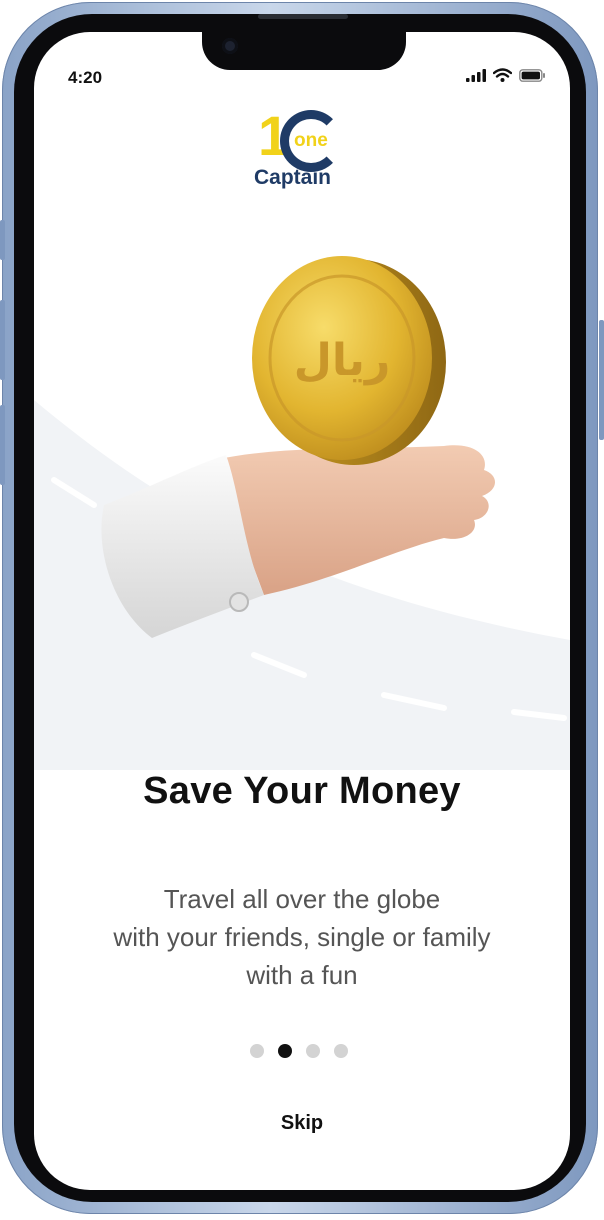 The image size is (604, 1220). I want to click on app-logo: 1 one Captain, so click(305, 150).